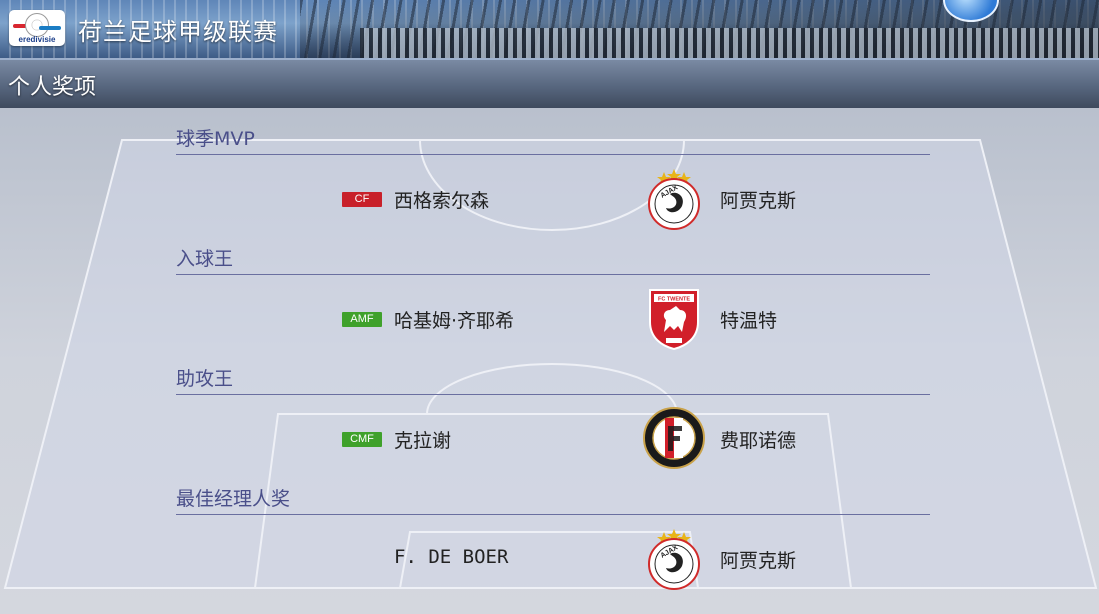 The height and width of the screenshot is (614, 1099). What do you see at coordinates (50, 28) in the screenshot?
I see `logo-blue-stripe` at bounding box center [50, 28].